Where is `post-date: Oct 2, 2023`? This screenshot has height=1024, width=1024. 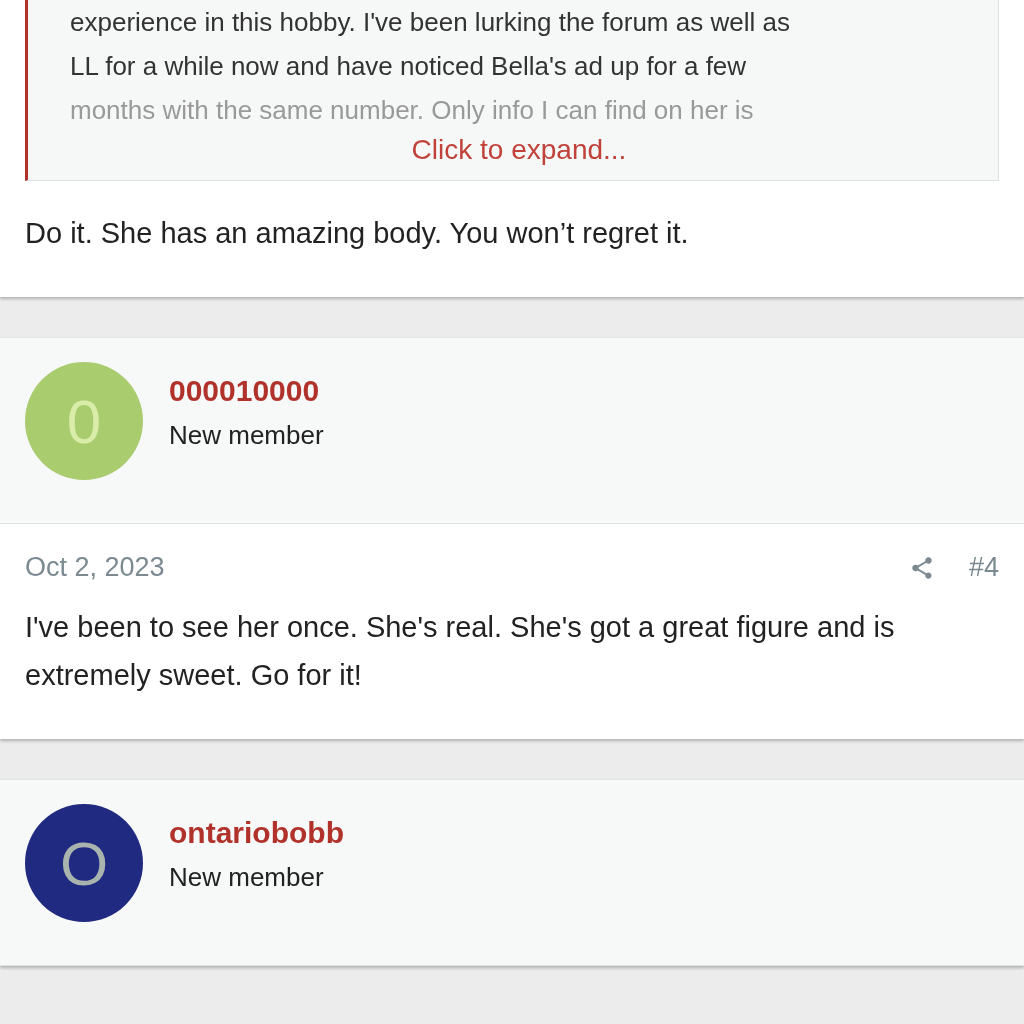 post-date: Oct 2, 2023 is located at coordinates (467, 567).